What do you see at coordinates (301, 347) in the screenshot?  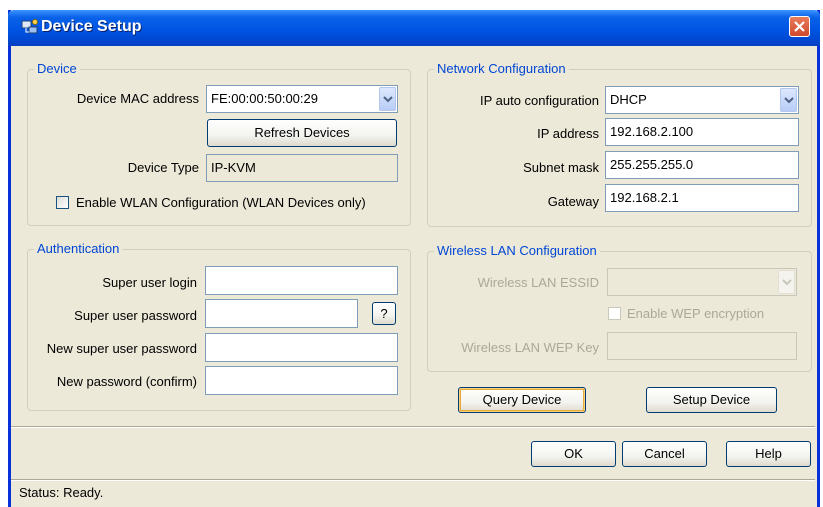 I see `new-password-input` at bounding box center [301, 347].